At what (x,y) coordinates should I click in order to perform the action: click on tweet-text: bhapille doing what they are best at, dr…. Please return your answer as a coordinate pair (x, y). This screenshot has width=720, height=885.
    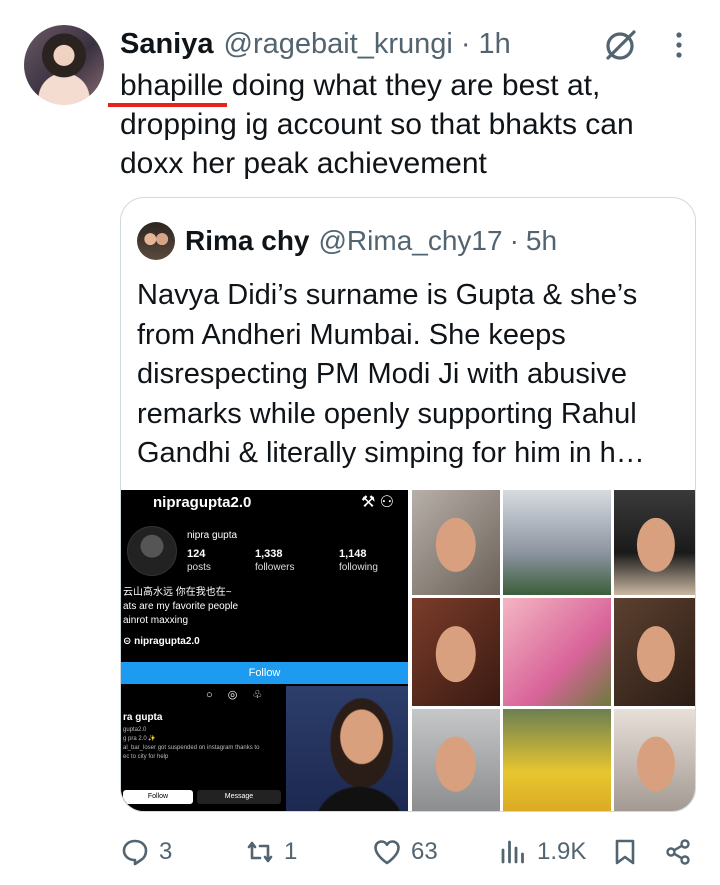
    Looking at the image, I should click on (405, 124).